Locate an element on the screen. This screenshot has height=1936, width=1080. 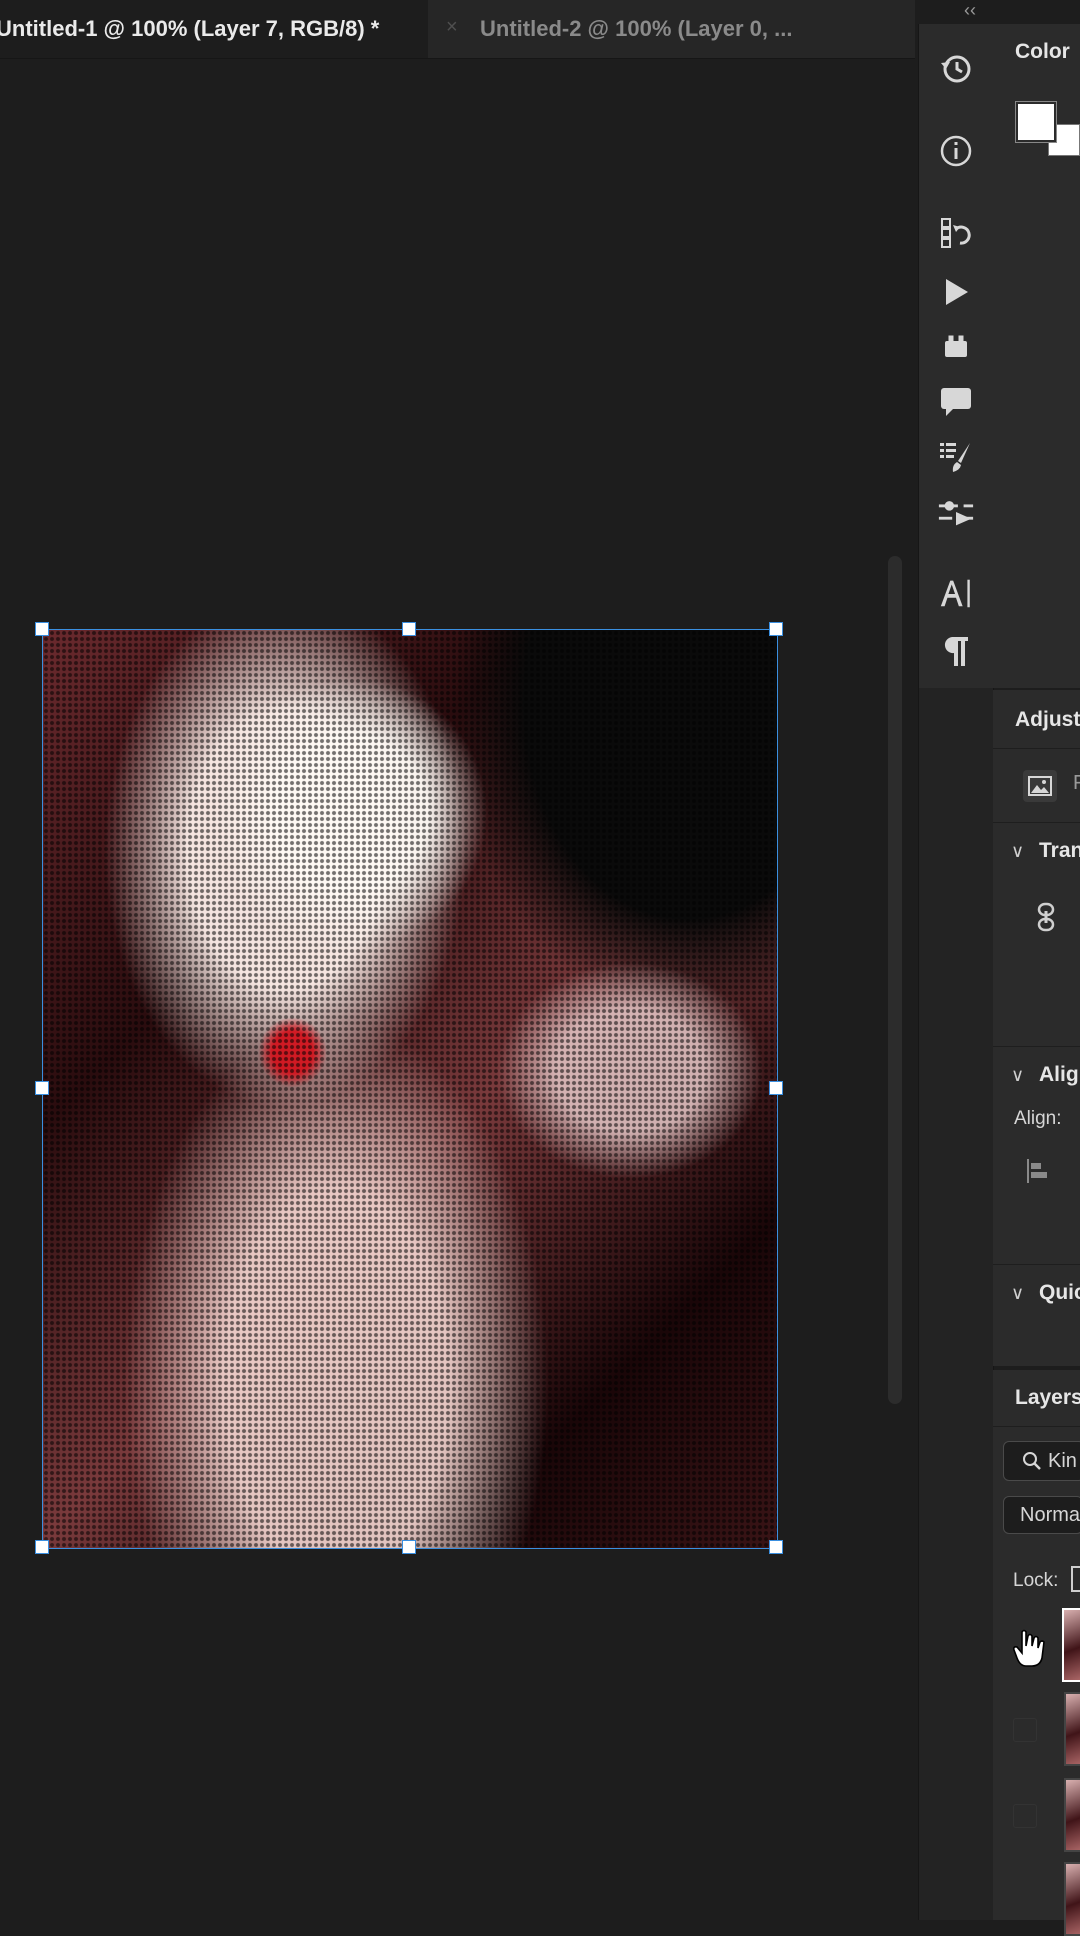
hand-cursor-icon is located at coordinates (1029, 1650).